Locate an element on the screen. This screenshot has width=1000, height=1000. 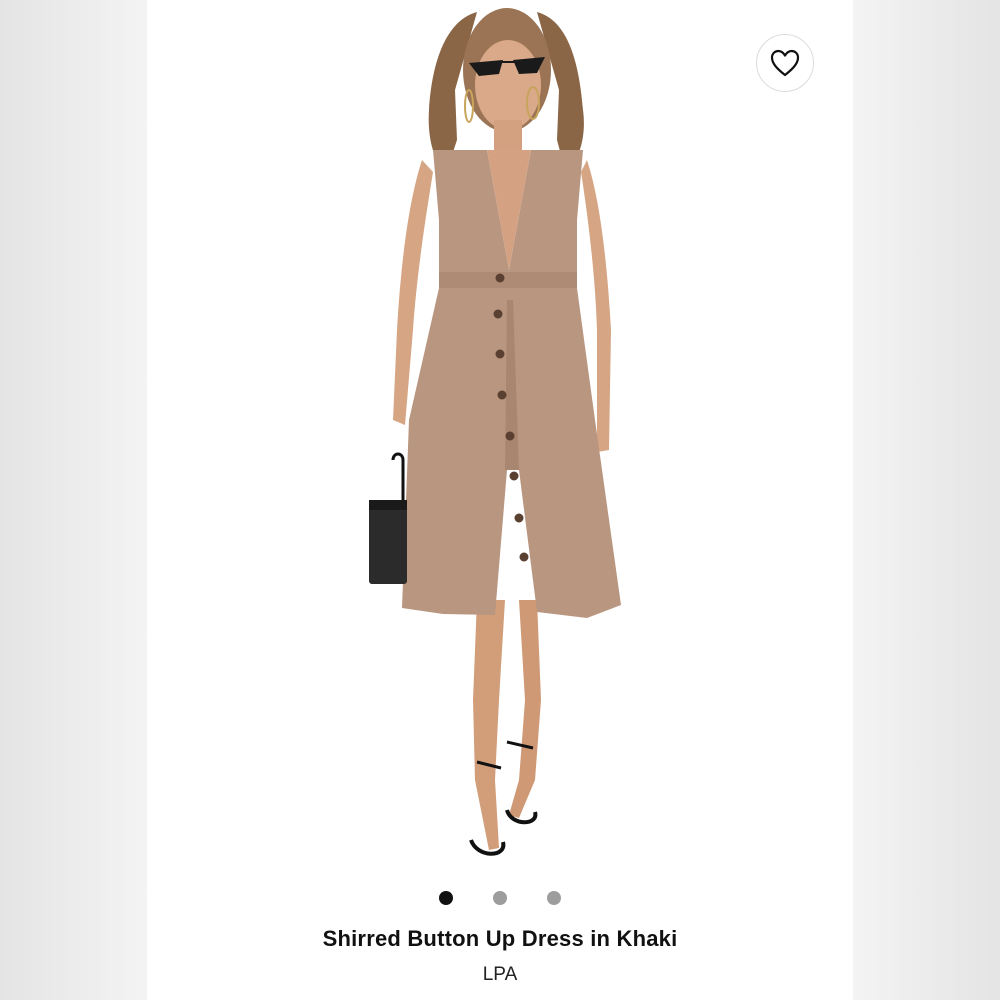
favorite-button is located at coordinates (785, 63).